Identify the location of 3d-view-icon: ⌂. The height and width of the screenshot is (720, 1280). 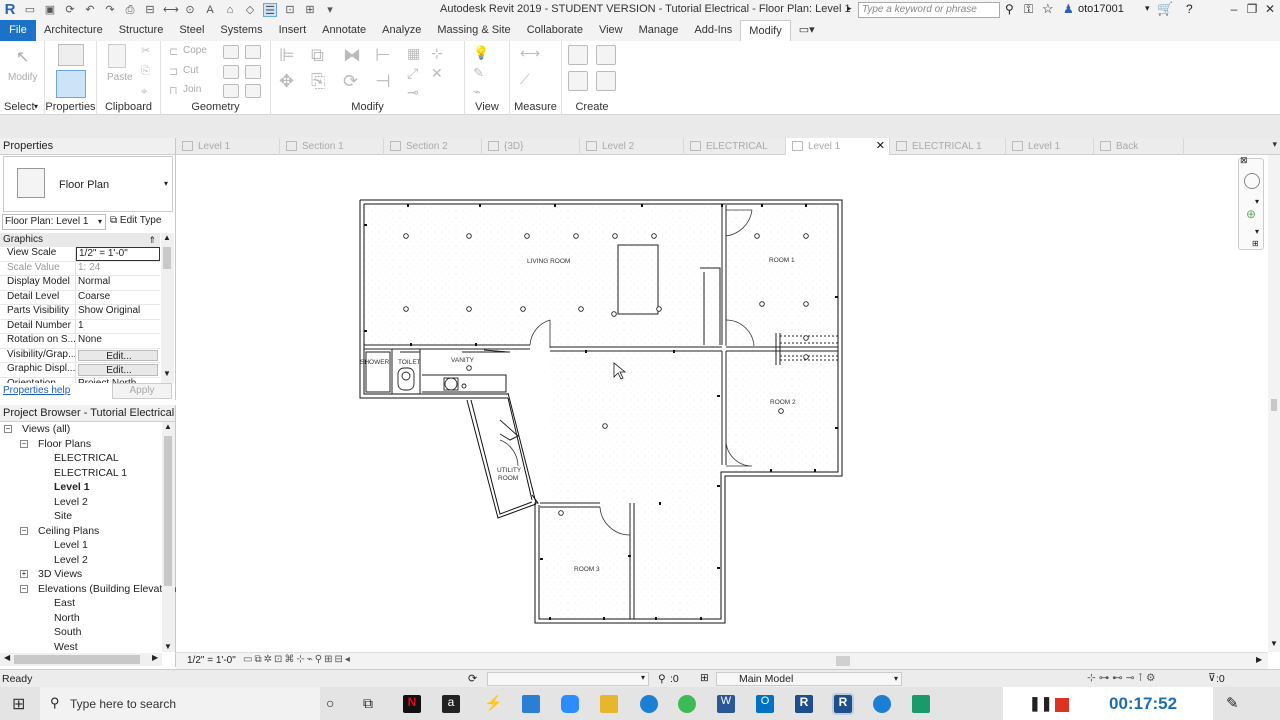
(230, 10).